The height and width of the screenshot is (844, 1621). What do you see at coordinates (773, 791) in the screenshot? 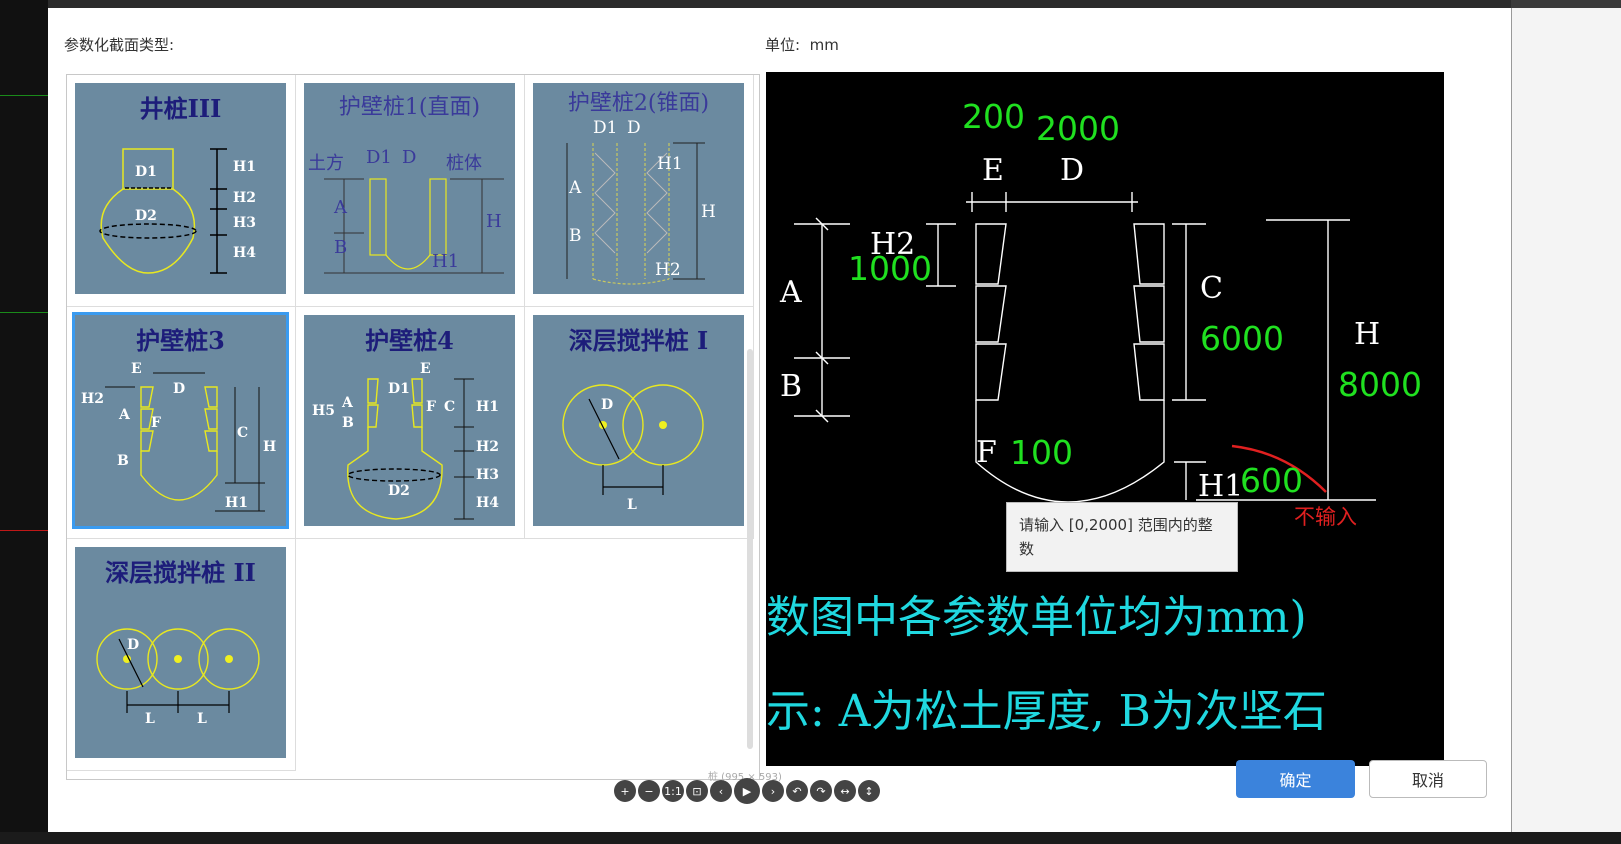
I see `next-icon: ›` at bounding box center [773, 791].